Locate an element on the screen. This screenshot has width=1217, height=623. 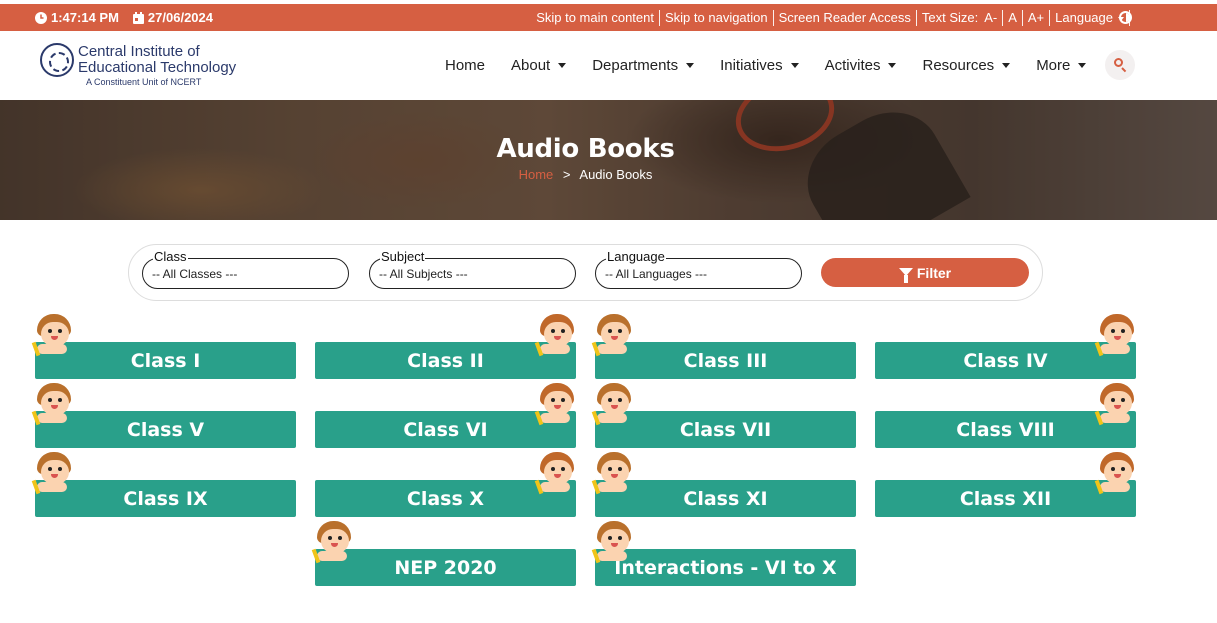
logo-line1: Central Institute of is located at coordinates (139, 51).